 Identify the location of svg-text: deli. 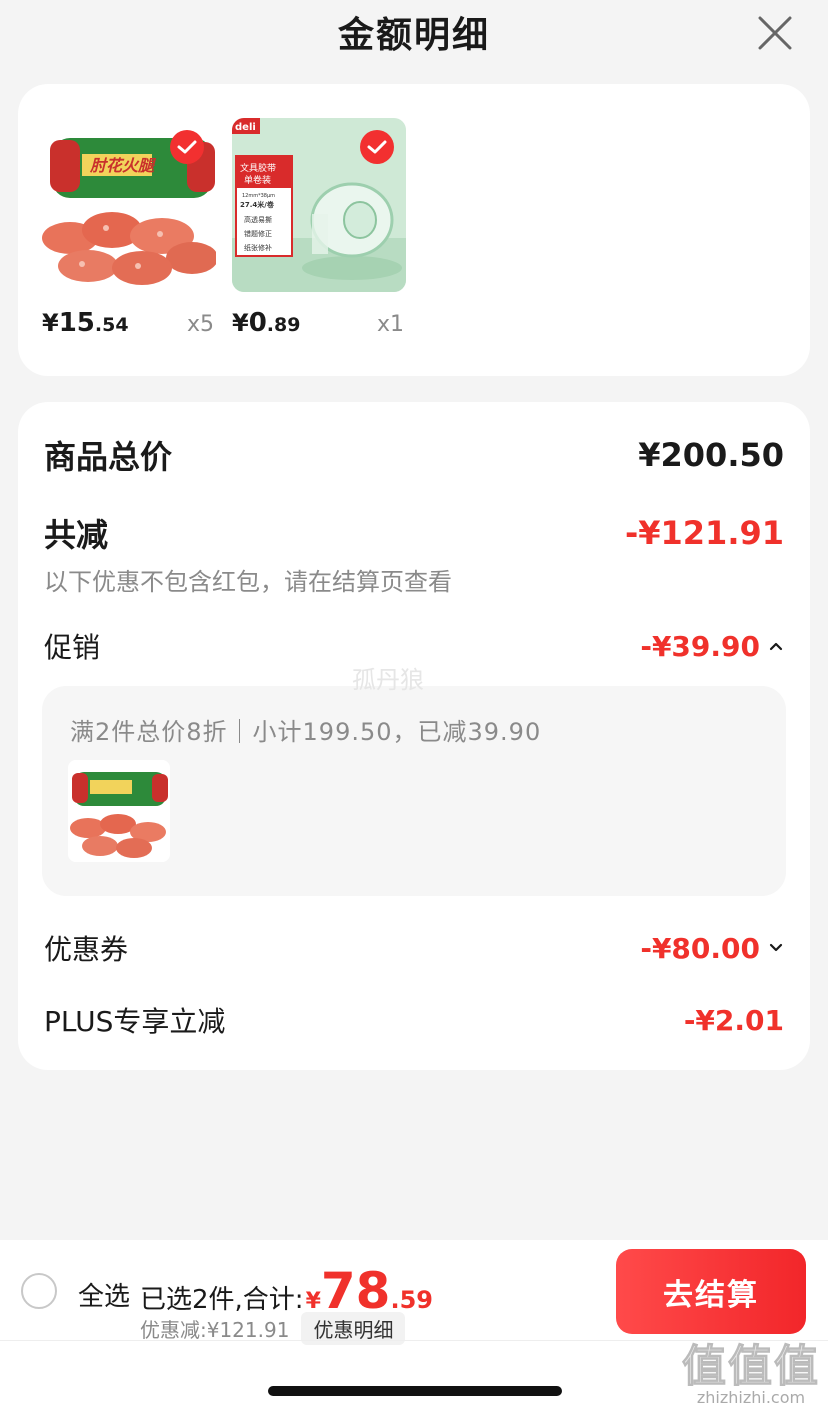
(245, 127).